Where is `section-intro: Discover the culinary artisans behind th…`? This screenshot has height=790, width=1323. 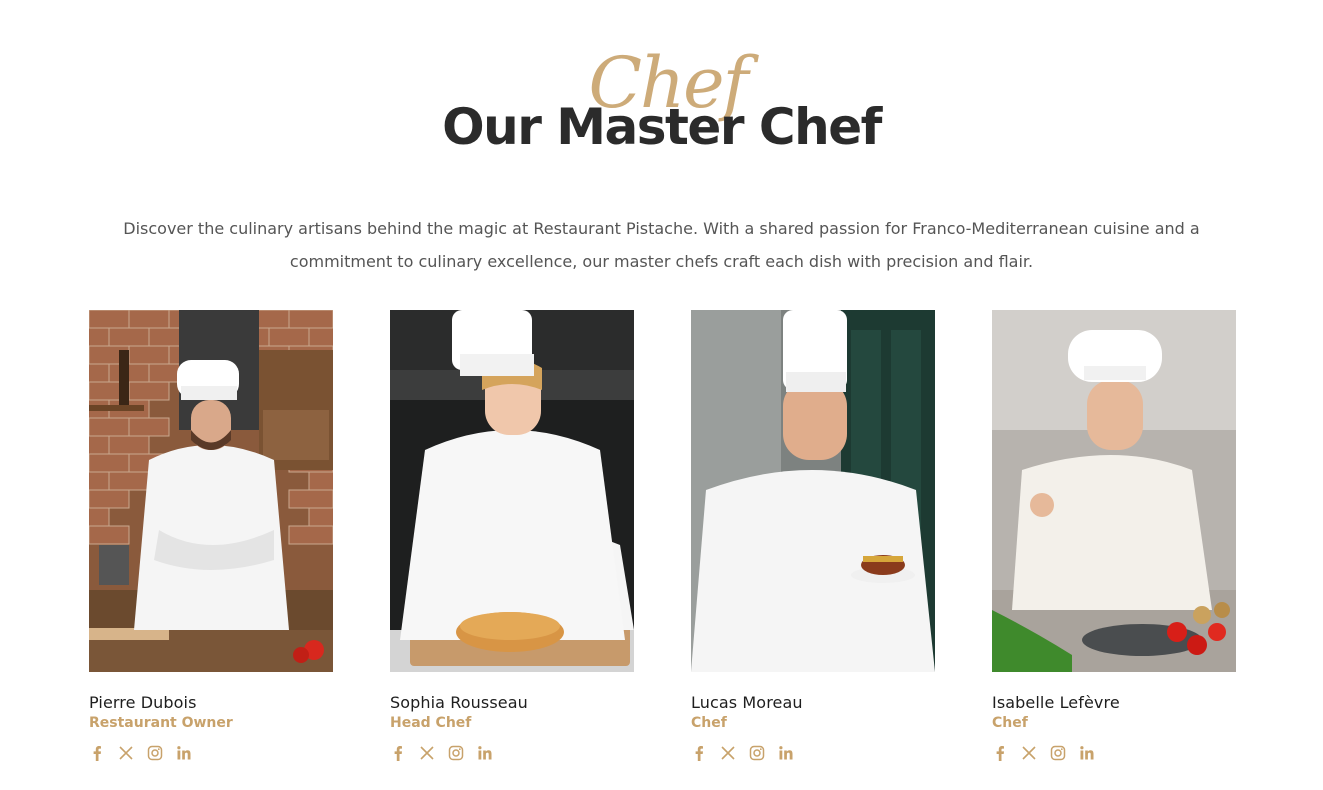 section-intro: Discover the culinary artisans behind th… is located at coordinates (661, 245).